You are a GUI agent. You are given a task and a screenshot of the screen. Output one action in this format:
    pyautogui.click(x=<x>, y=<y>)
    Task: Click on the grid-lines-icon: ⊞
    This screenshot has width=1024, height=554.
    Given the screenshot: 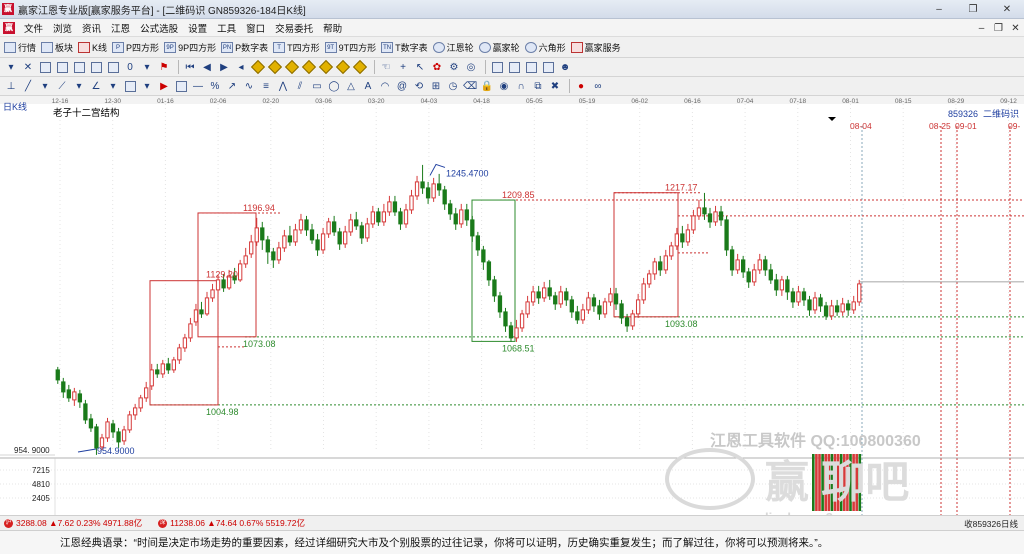 What is the action you would take?
    pyautogui.click(x=436, y=86)
    